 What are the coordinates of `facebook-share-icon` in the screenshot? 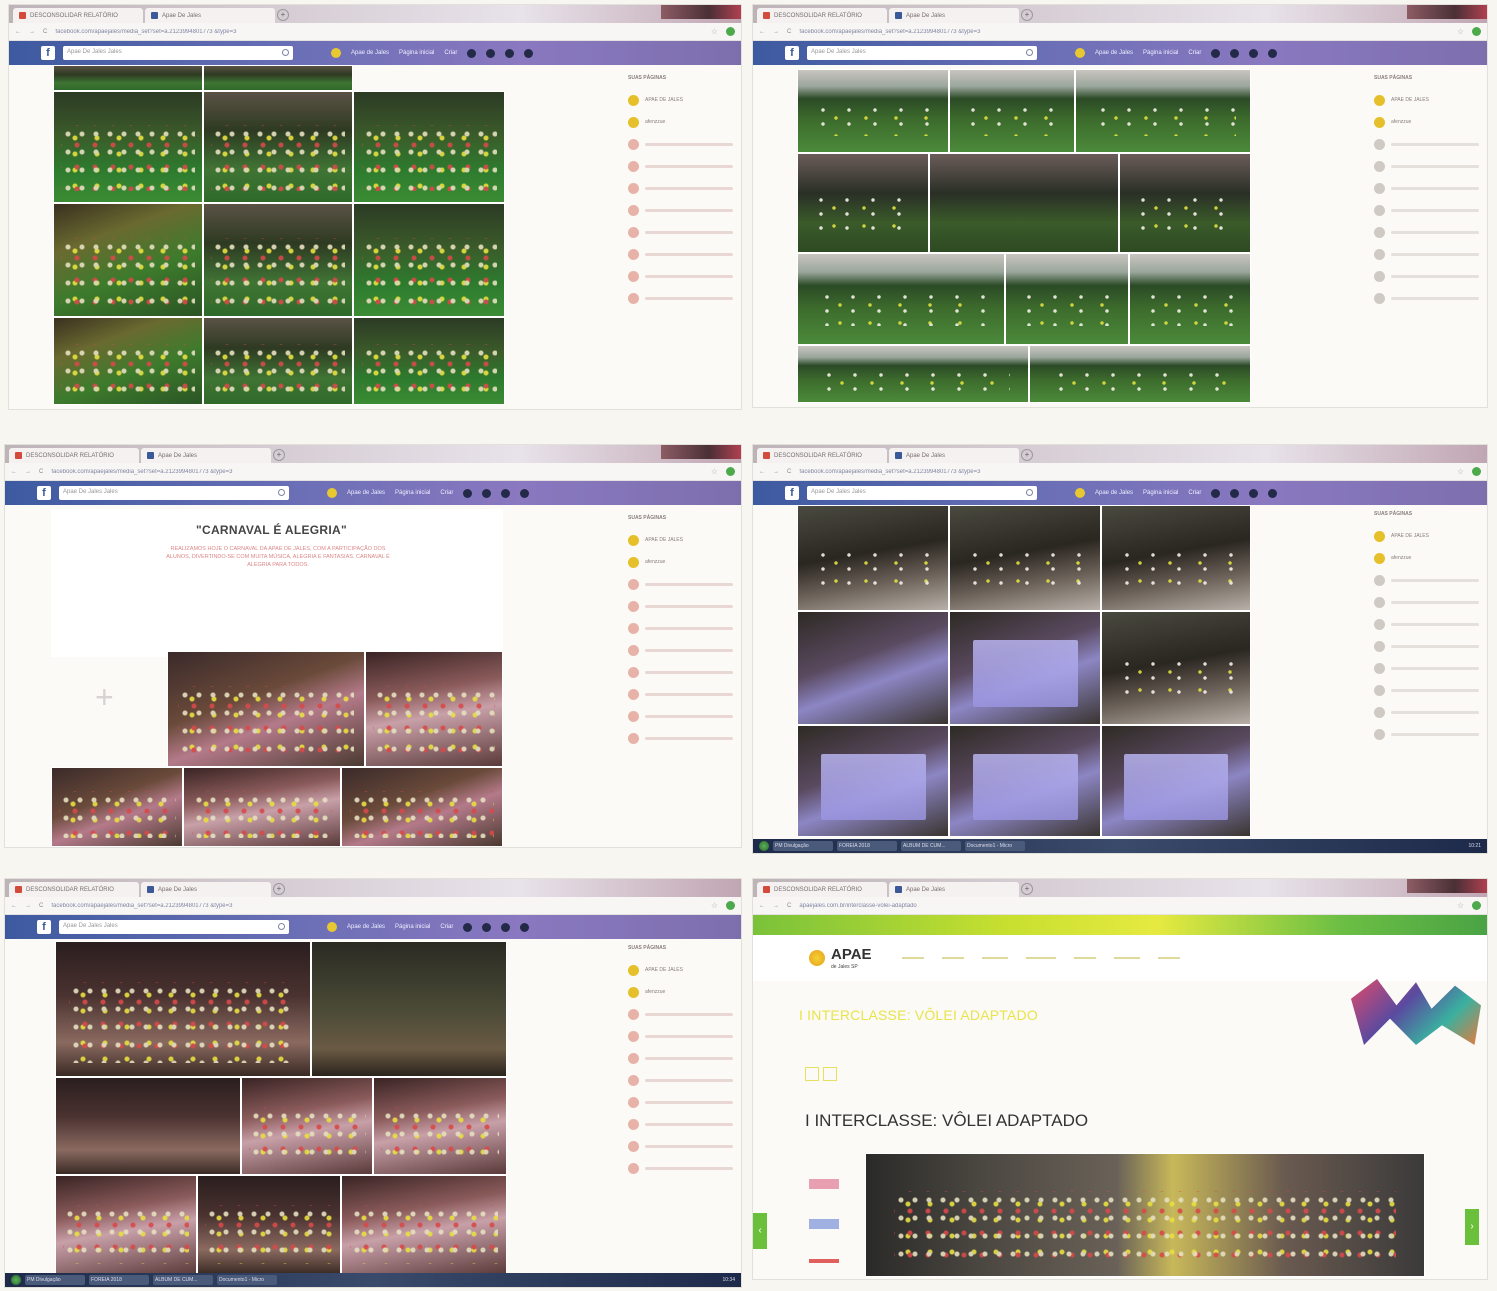 It's located at (824, 1184).